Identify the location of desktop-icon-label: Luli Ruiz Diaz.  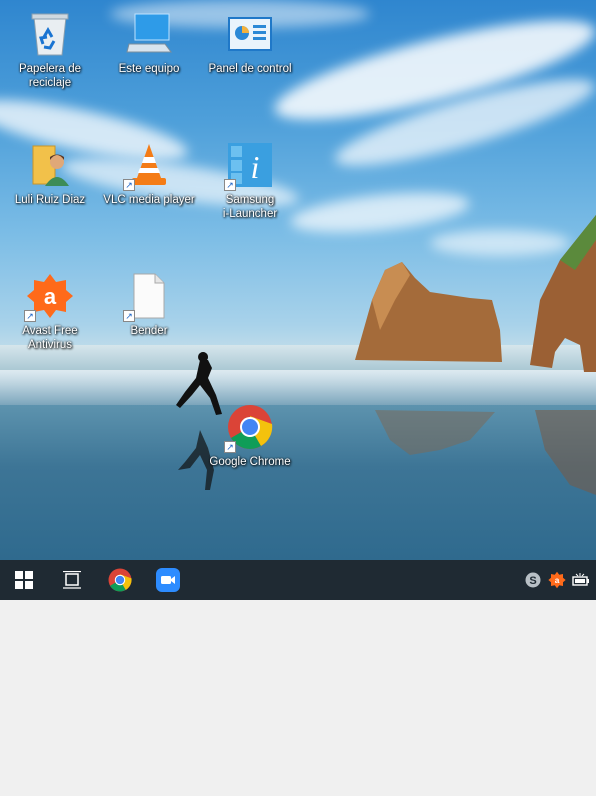
(50, 200).